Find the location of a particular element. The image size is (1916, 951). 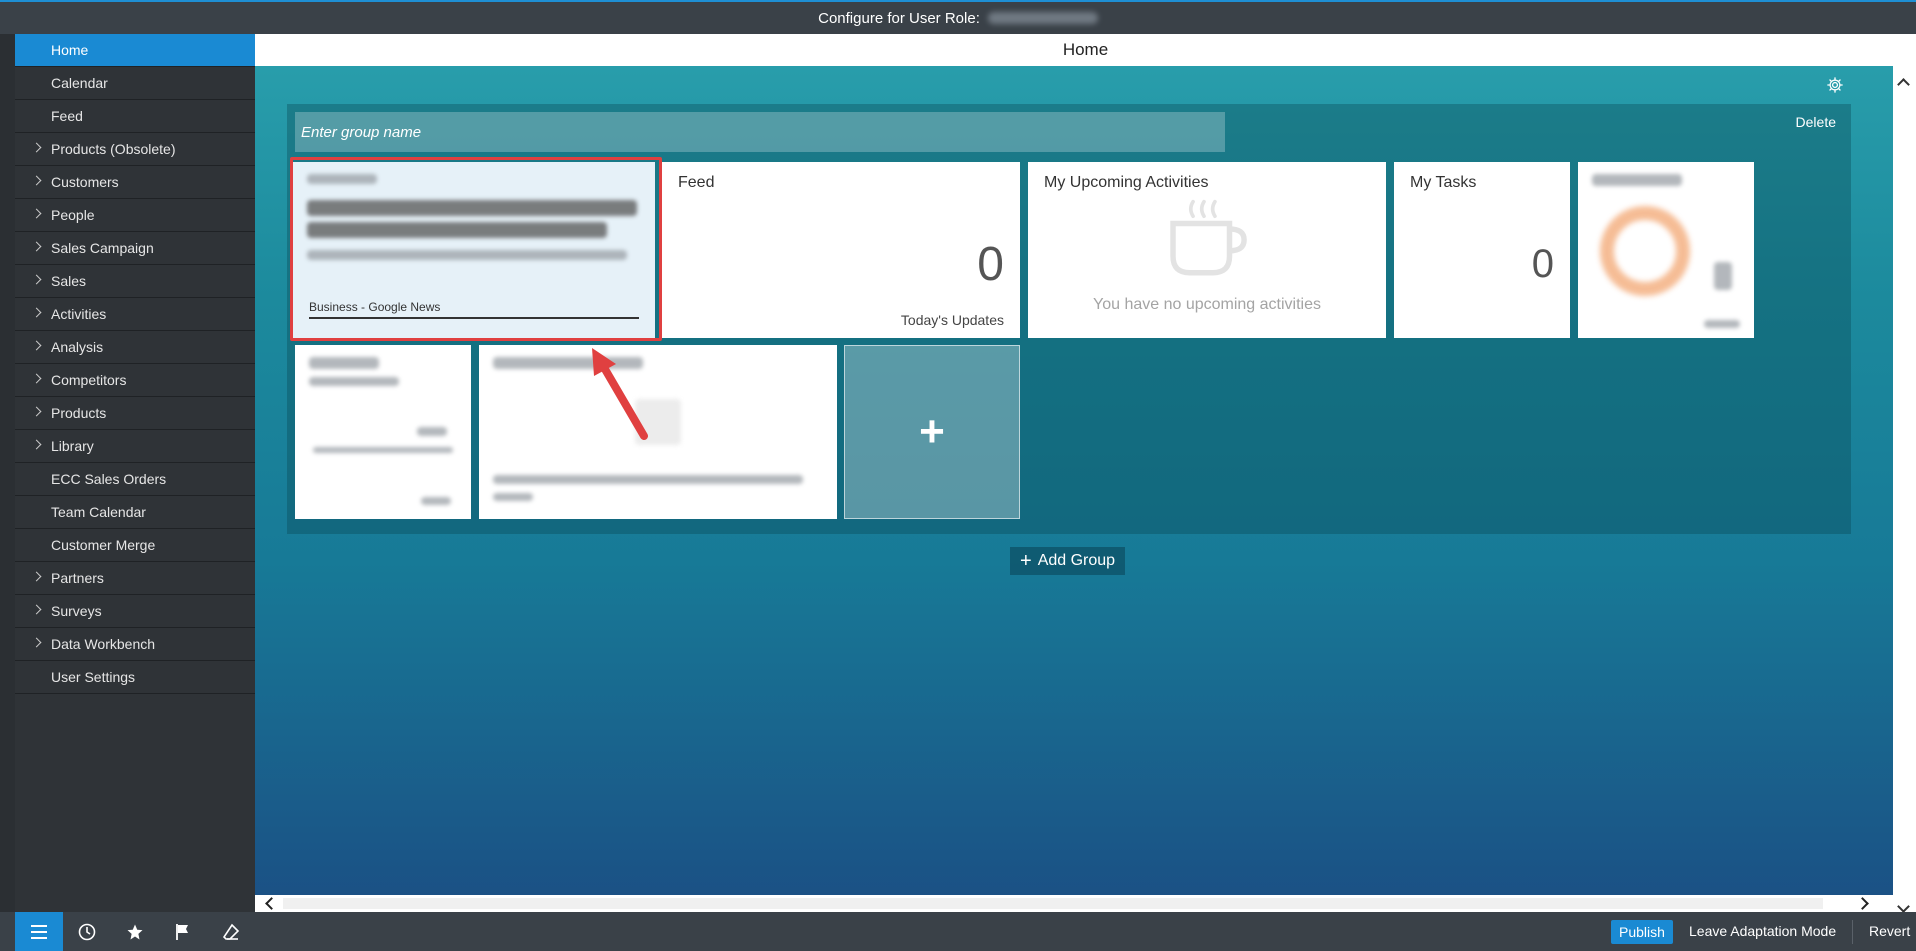

sidebar-item-products: Products is located at coordinates (135, 413).